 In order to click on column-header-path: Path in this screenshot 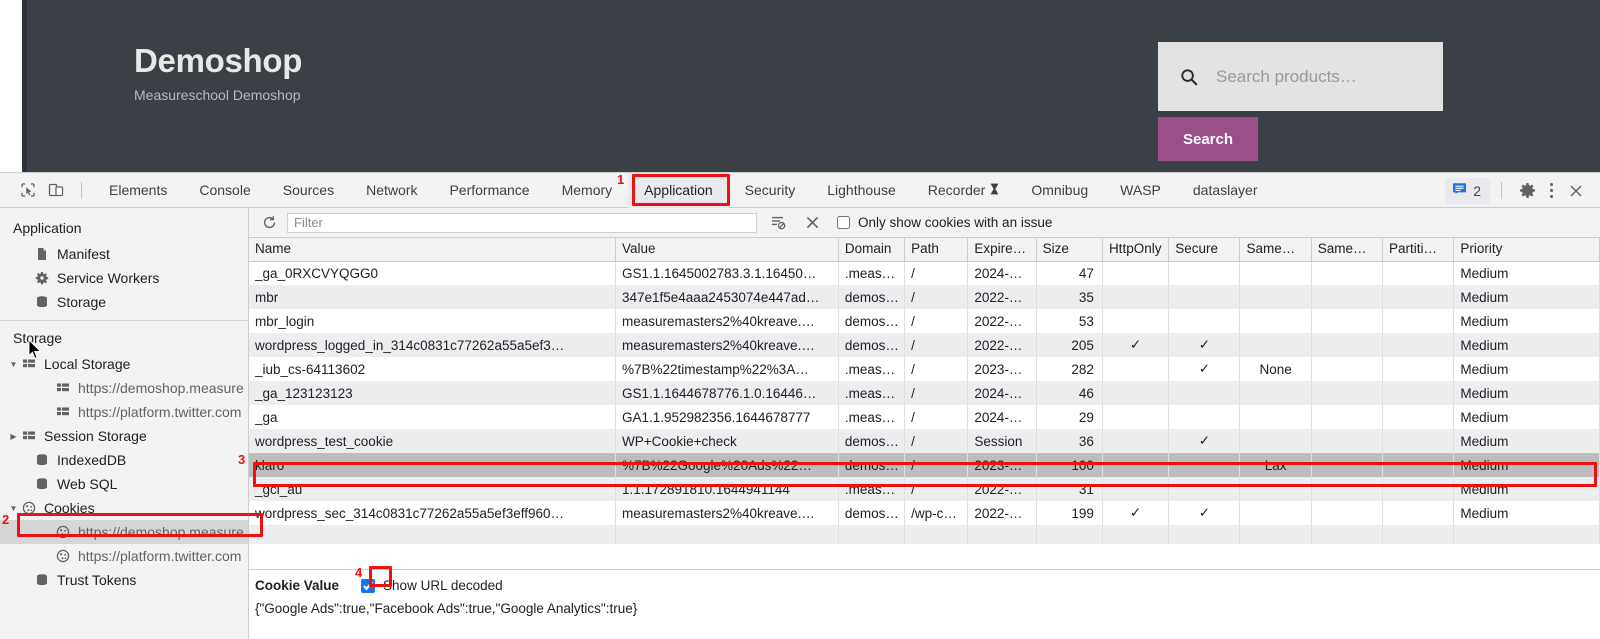, I will do `click(936, 250)`.